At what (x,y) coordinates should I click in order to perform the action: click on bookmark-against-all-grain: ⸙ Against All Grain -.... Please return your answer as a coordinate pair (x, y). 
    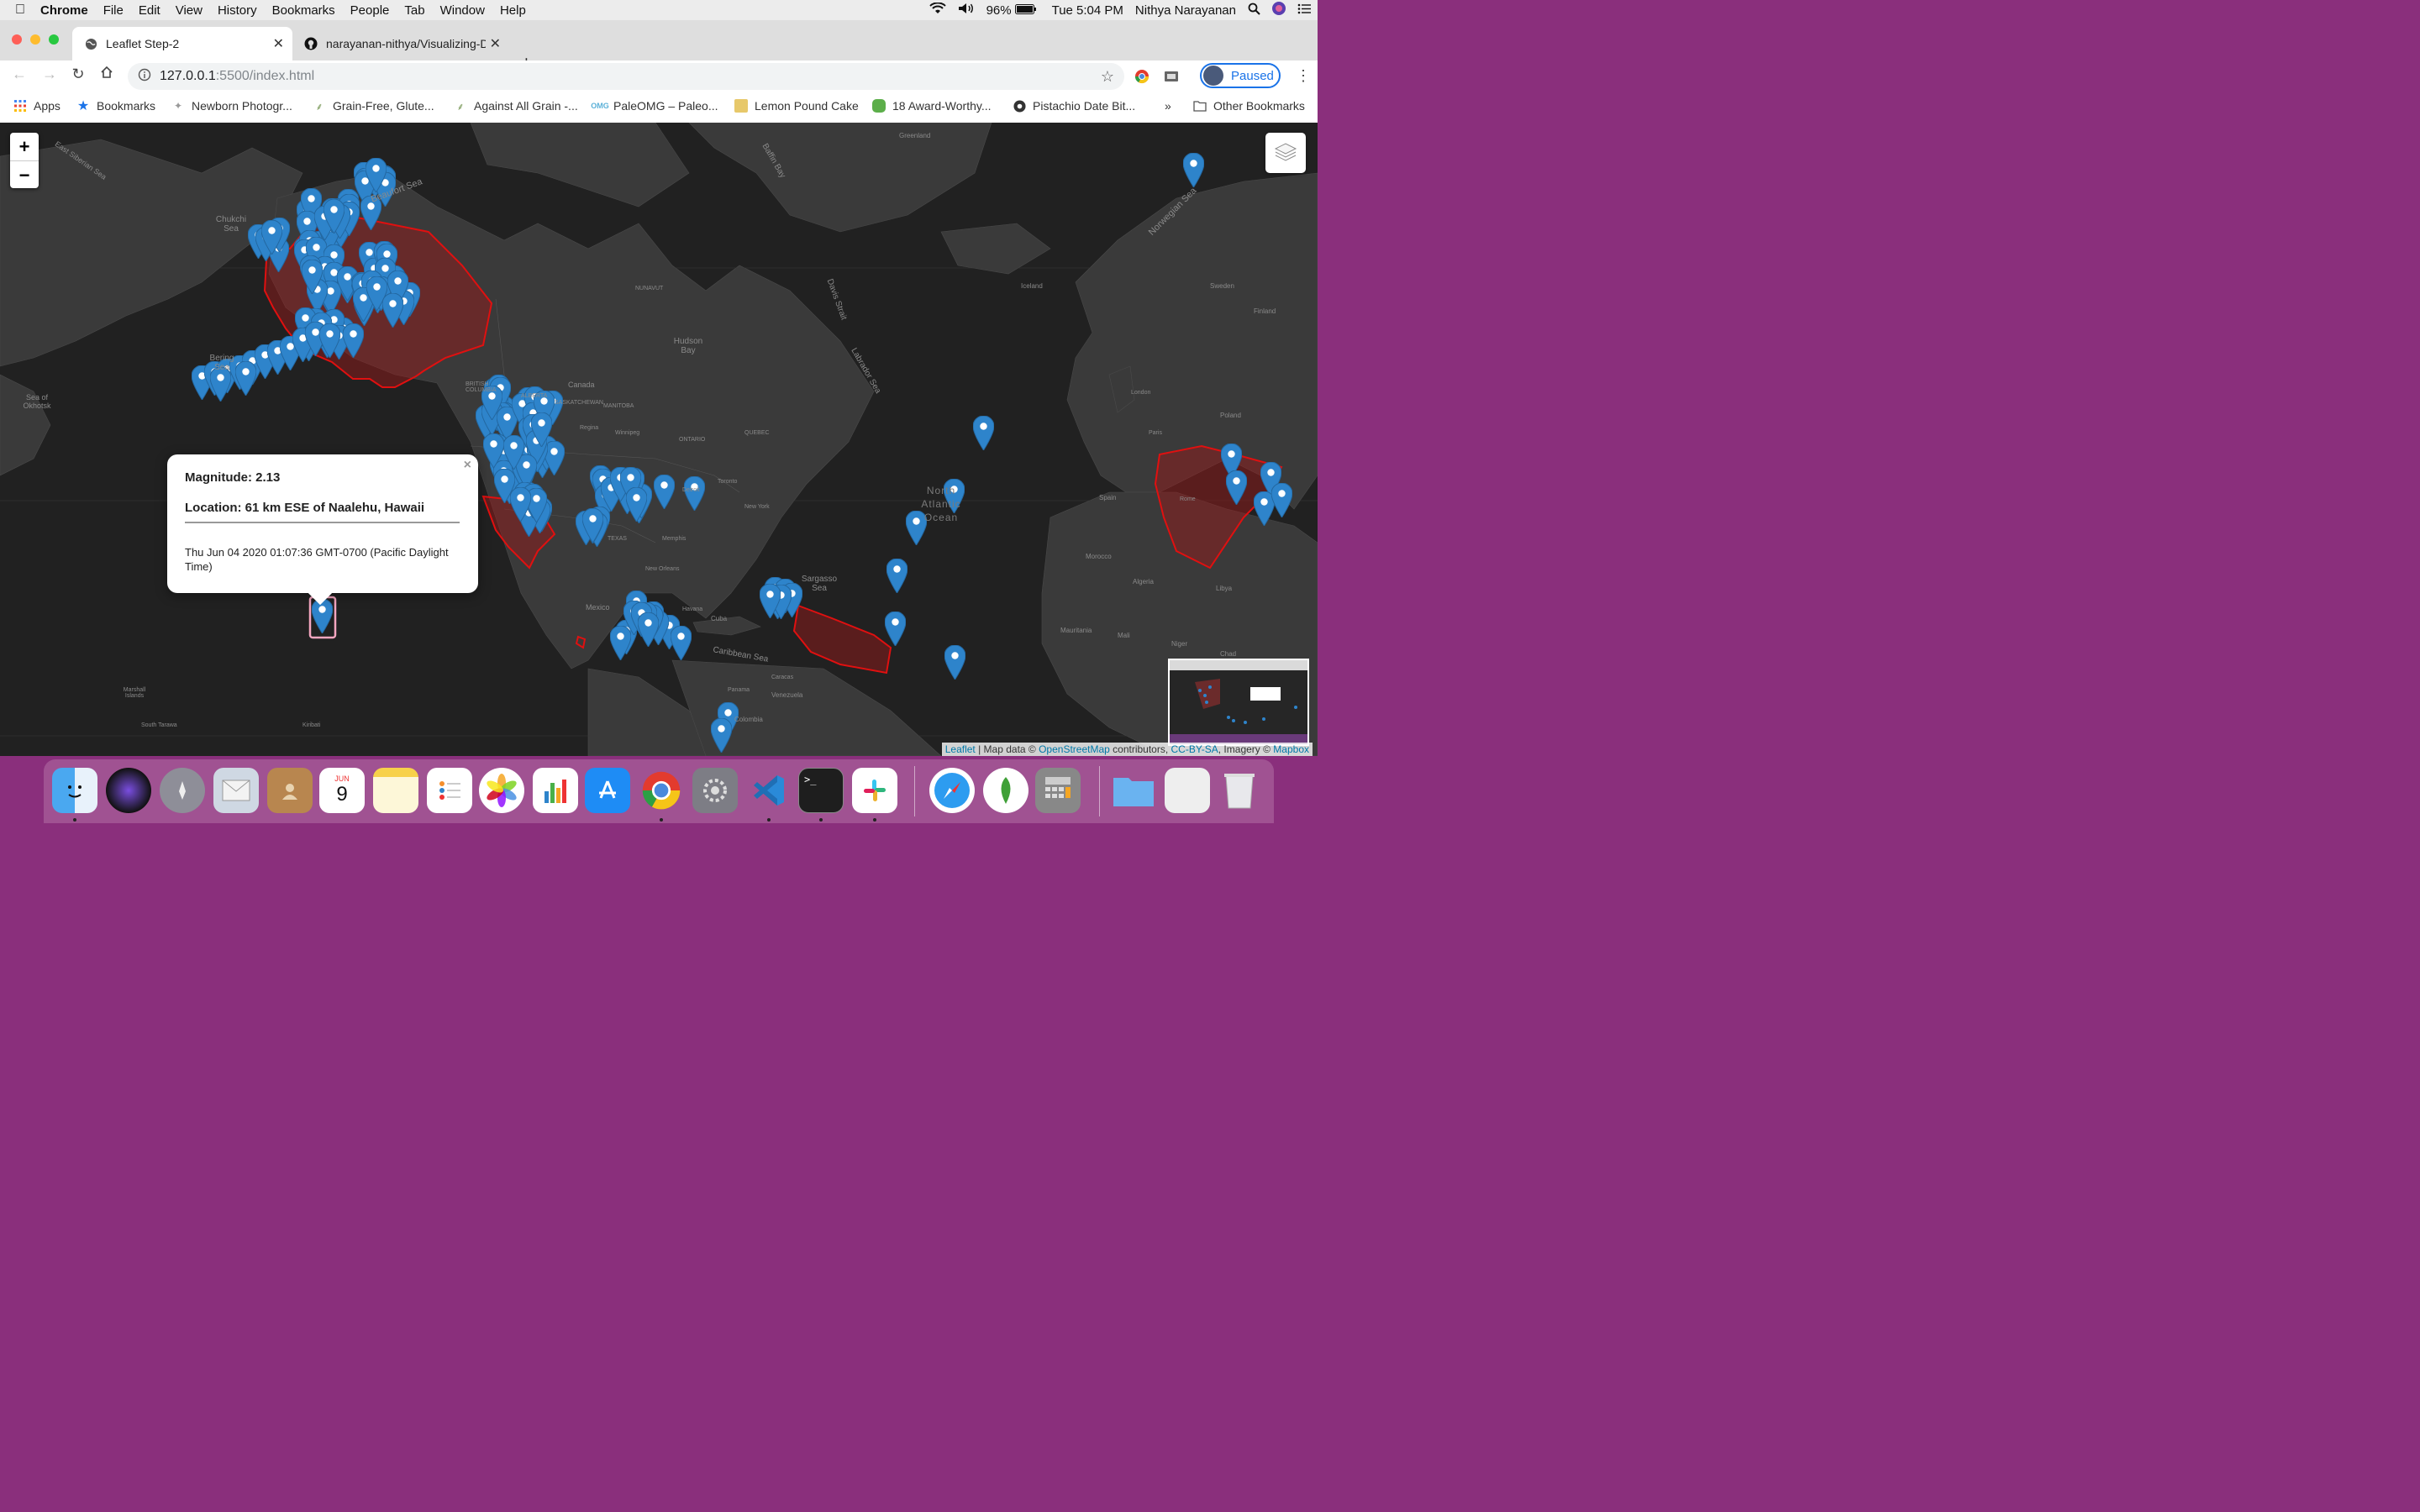
    Looking at the image, I should click on (516, 106).